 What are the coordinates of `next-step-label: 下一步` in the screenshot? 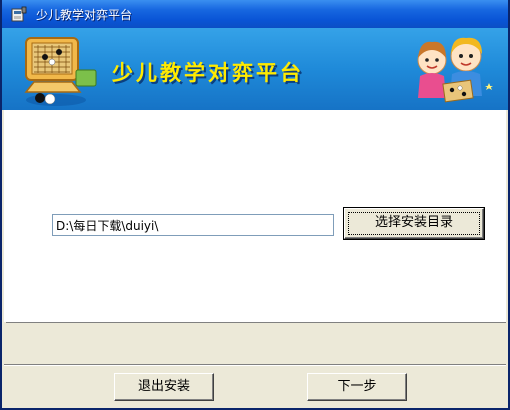 It's located at (357, 386).